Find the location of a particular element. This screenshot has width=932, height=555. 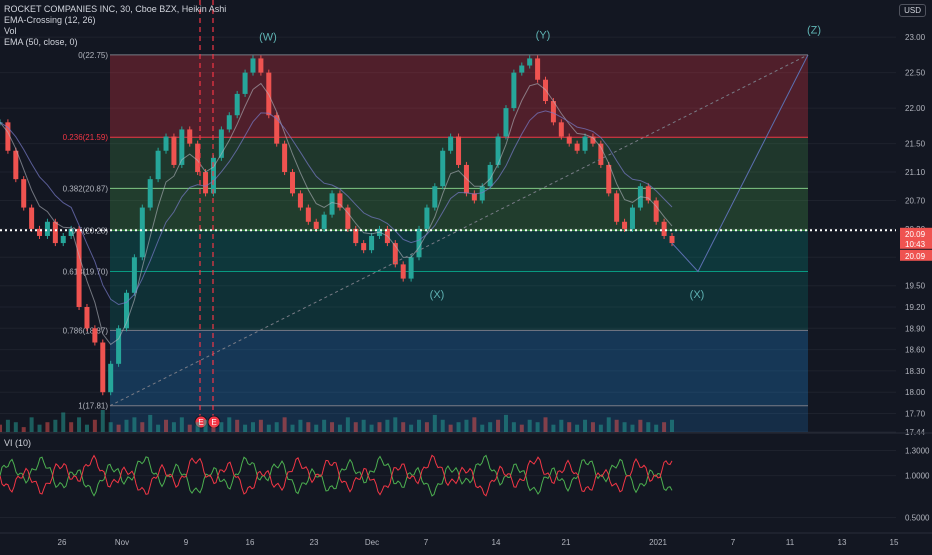

vi-axis-tick: 1.0000 is located at coordinates (917, 476).